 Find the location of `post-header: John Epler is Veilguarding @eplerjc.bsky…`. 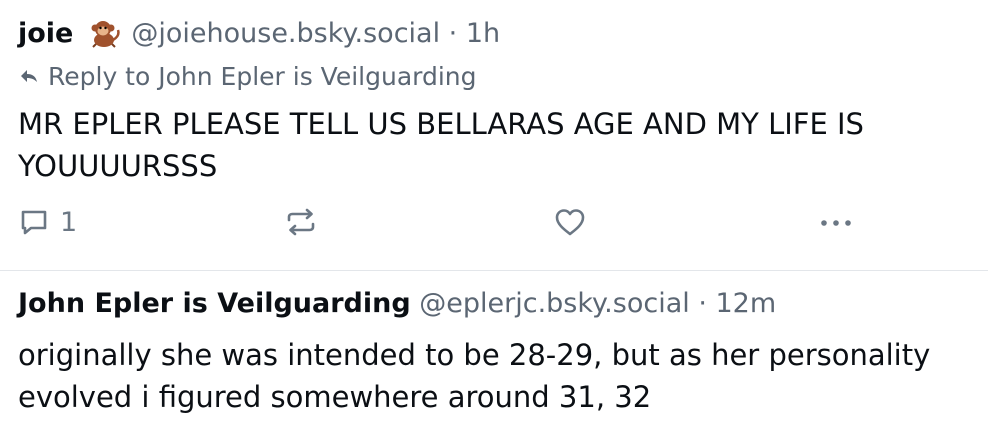

post-header: John Epler is Veilguarding @eplerjc.bsky… is located at coordinates (397, 304).